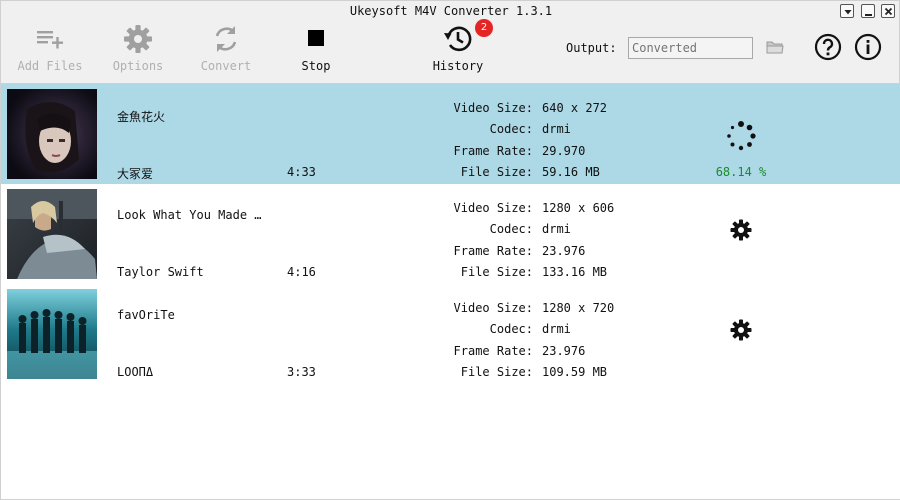 The image size is (900, 500). Describe the element at coordinates (458, 66) in the screenshot. I see `history-label: History` at that location.